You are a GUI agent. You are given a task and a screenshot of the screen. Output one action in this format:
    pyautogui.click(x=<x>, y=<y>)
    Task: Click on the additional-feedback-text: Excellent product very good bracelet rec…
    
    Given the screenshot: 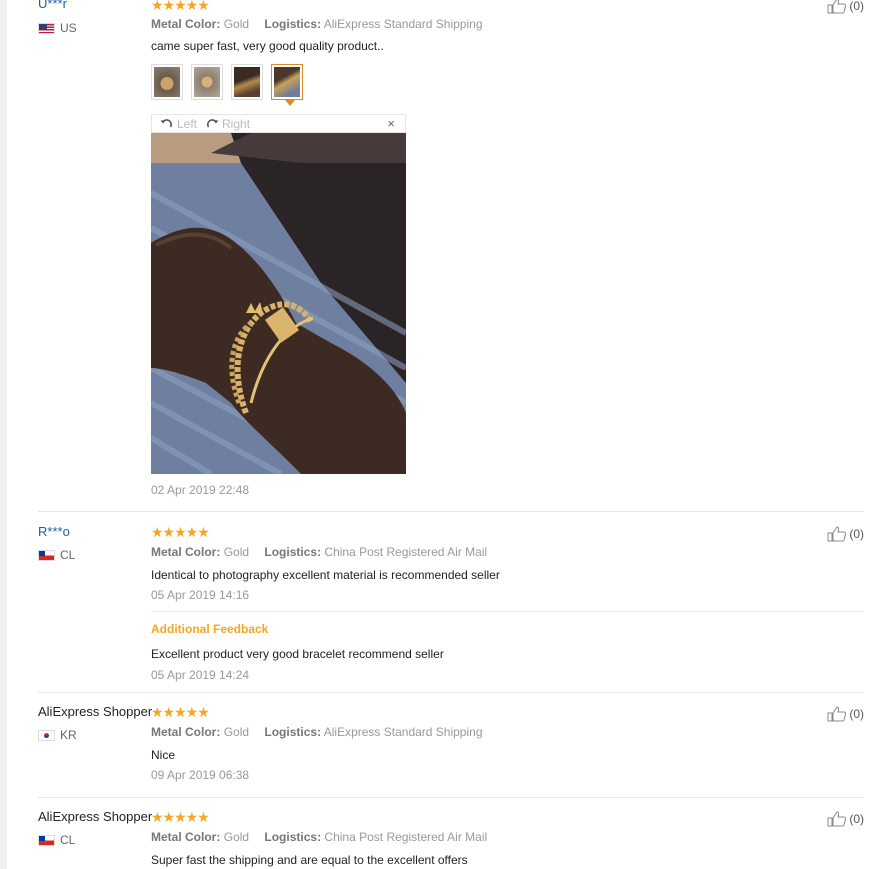 What is the action you would take?
    pyautogui.click(x=297, y=654)
    